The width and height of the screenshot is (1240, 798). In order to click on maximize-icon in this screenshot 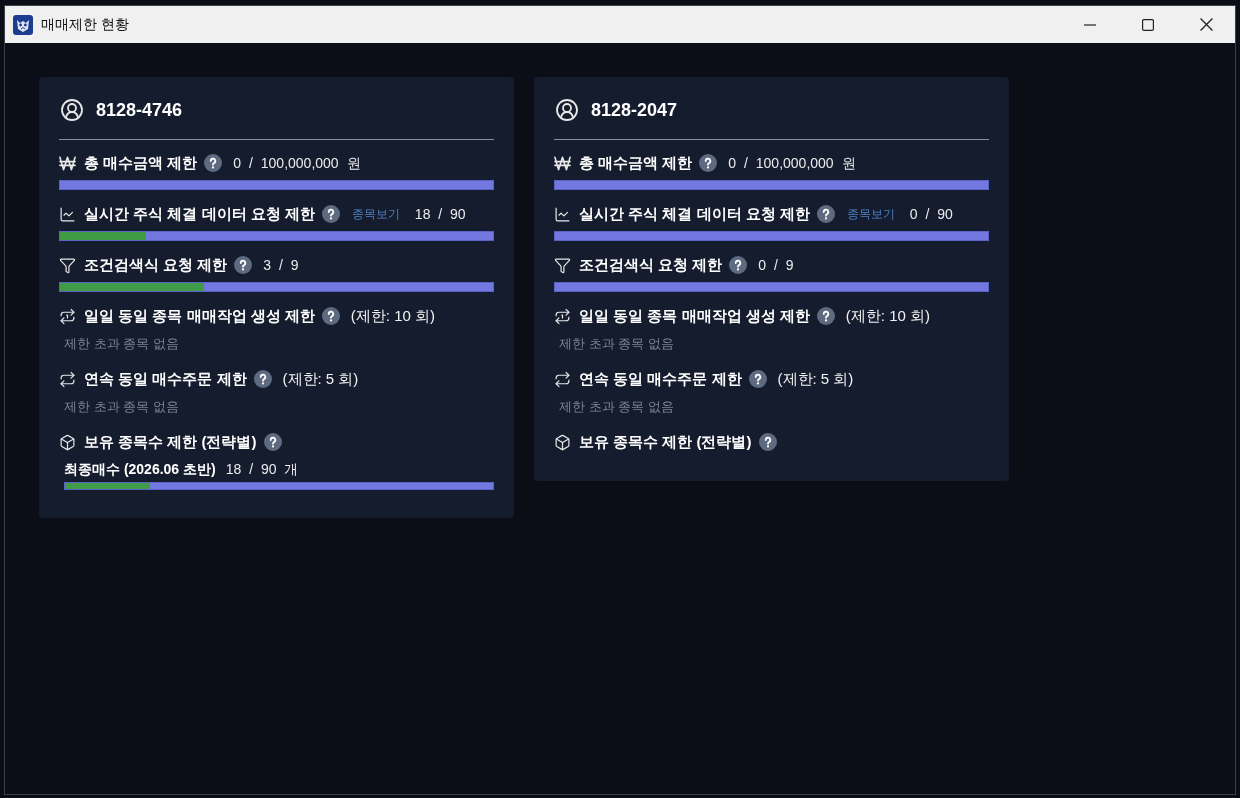, I will do `click(1148, 24)`.